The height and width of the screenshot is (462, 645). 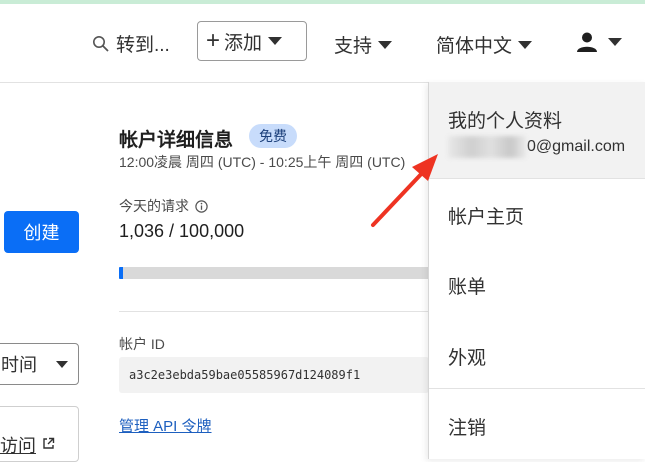 I want to click on support-label: 支持, so click(x=353, y=46).